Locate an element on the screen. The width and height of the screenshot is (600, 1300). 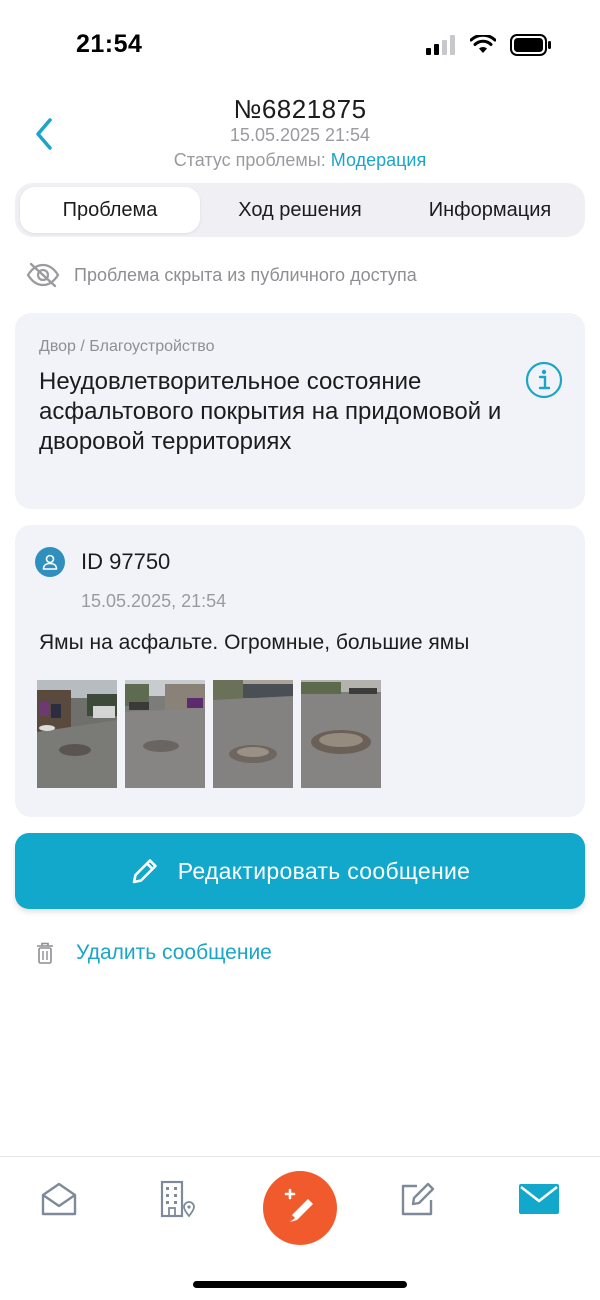
problem-category: Двор / Благоустройство is located at coordinates (127, 346).